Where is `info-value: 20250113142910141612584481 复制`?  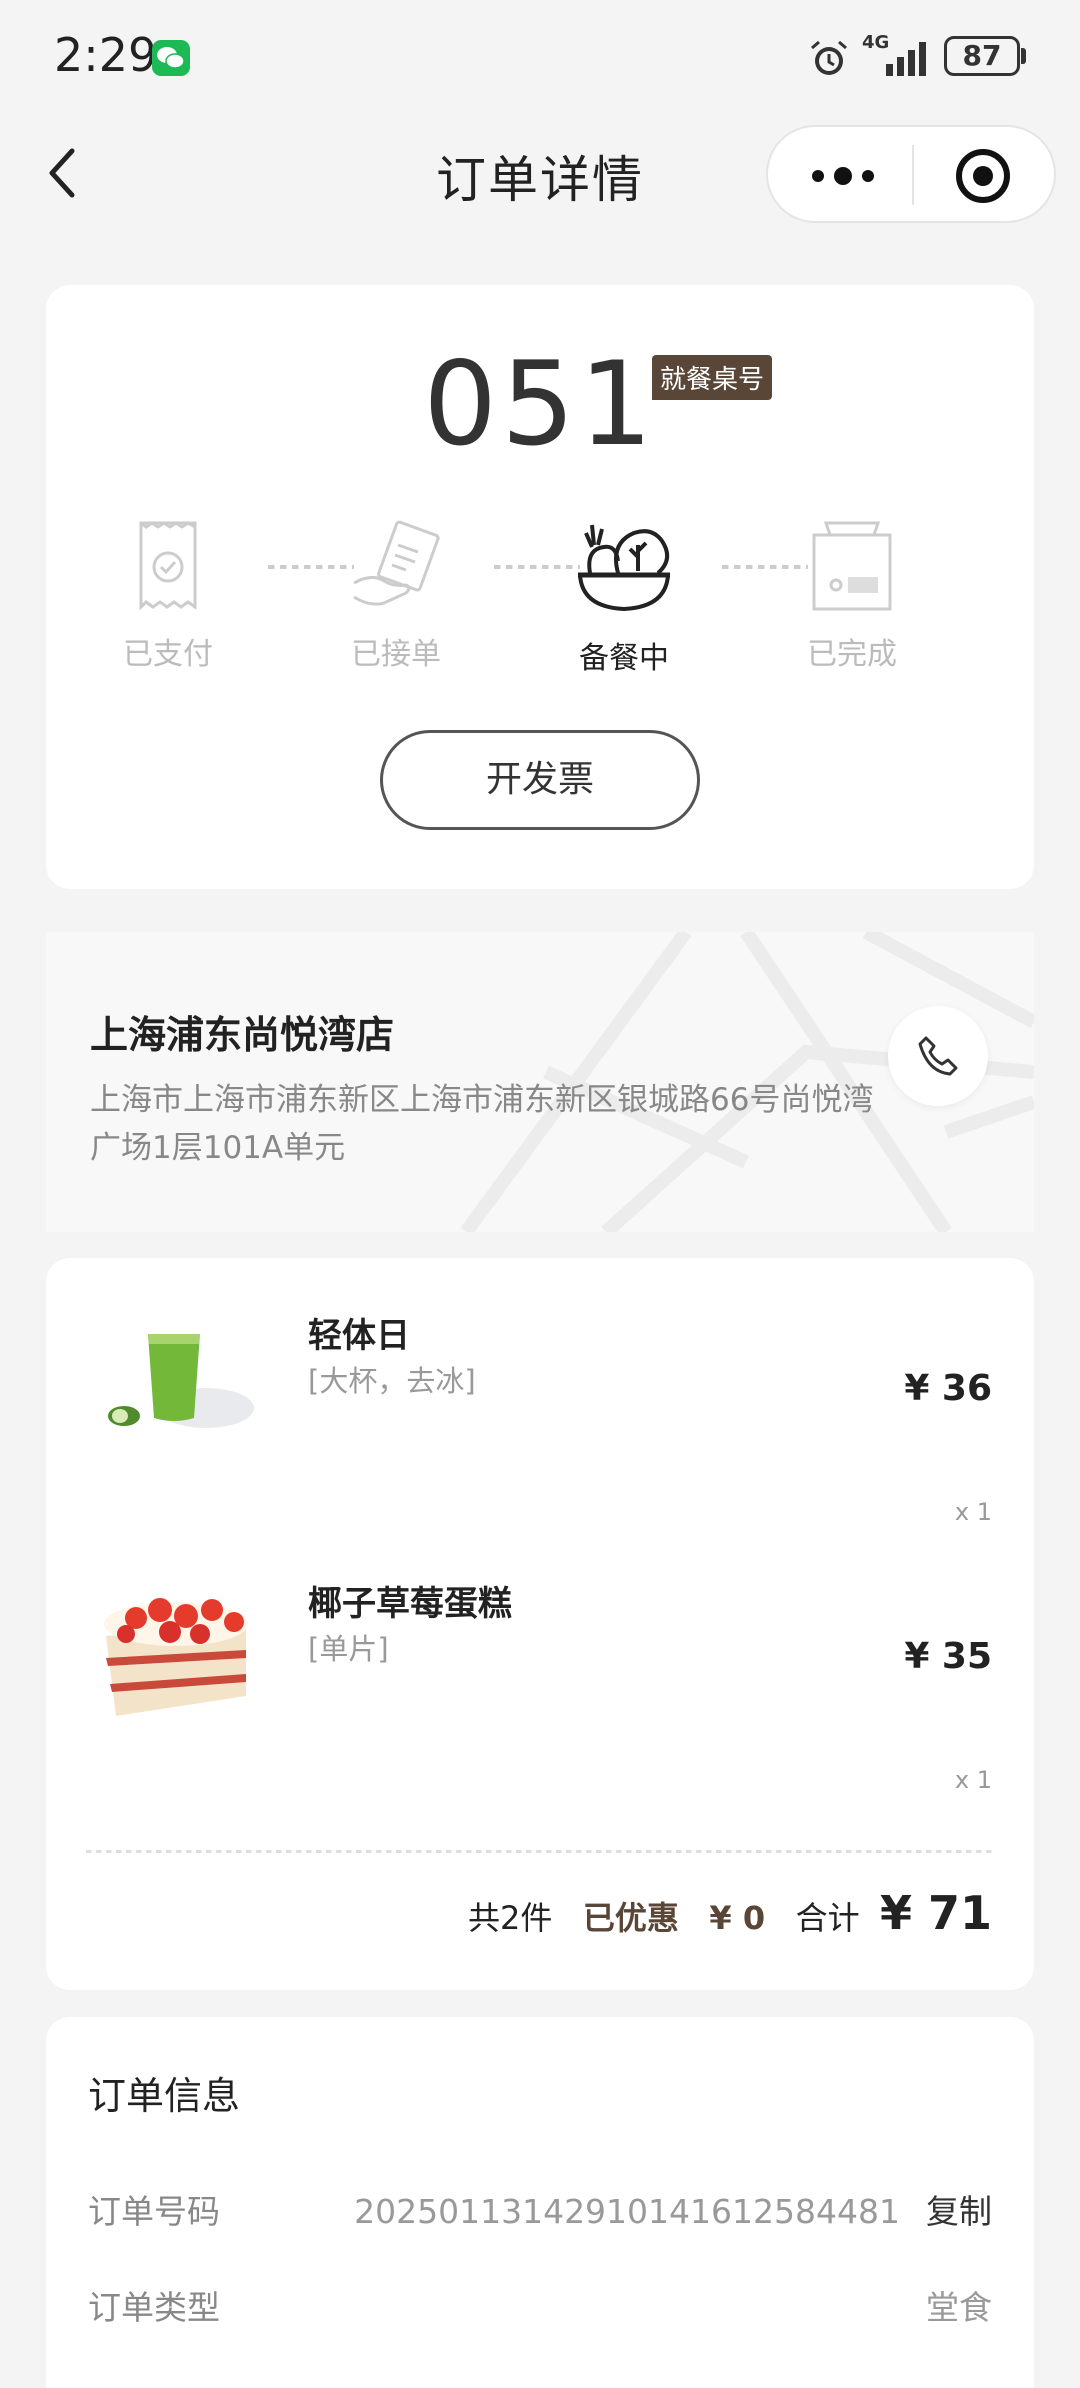 info-value: 20250113142910141612584481 复制 is located at coordinates (673, 2209).